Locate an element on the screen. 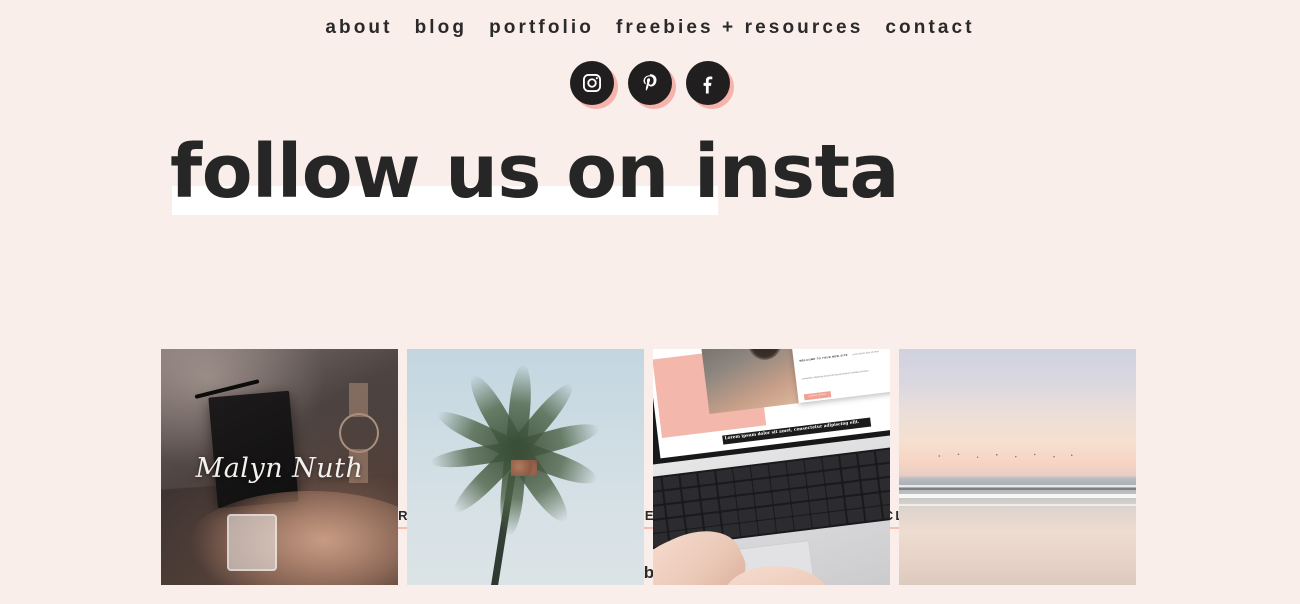 The image size is (1300, 604). social-links is located at coordinates (650, 85).